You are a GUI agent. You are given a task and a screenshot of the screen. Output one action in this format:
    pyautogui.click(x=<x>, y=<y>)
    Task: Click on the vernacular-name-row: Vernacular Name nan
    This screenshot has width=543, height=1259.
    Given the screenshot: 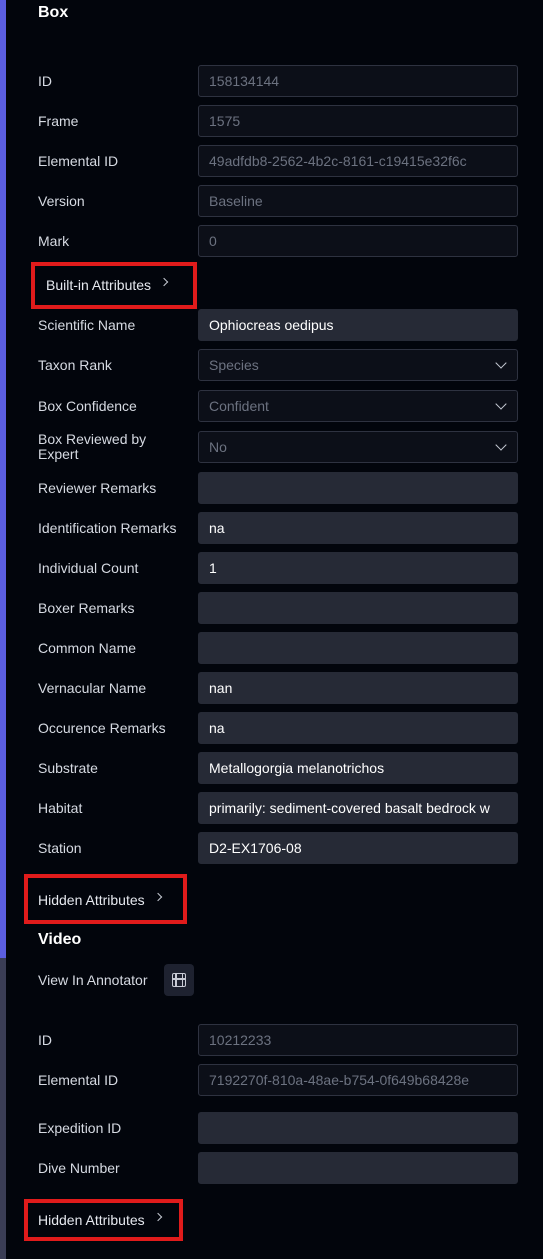 What is the action you would take?
    pyautogui.click(x=278, y=688)
    